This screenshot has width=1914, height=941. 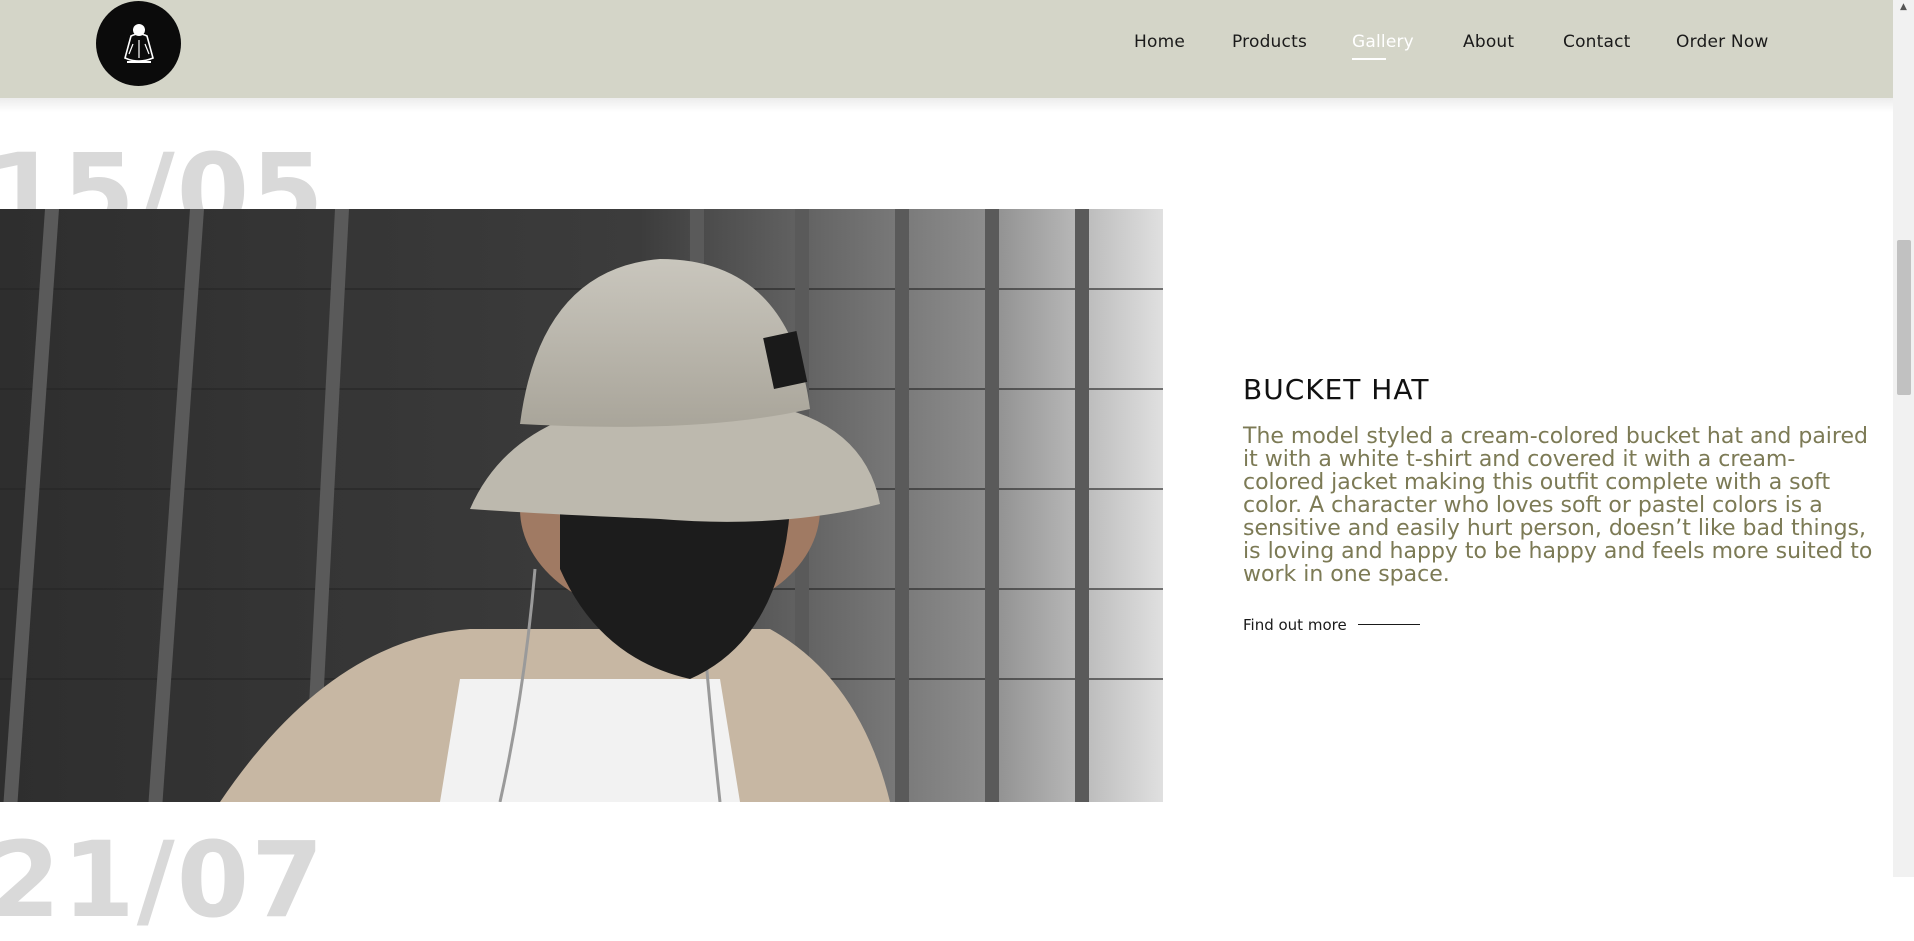 I want to click on scroll-up-arrow-icon: ▲, so click(x=1903, y=7).